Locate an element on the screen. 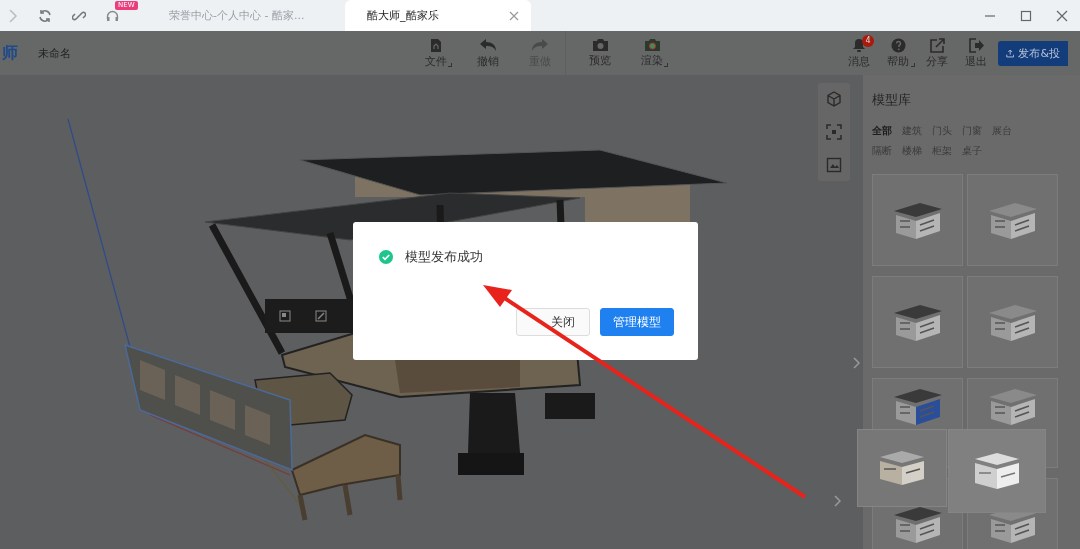 Image resolution: width=1080 pixels, height=549 pixels. category-tab: 全部 is located at coordinates (882, 131).